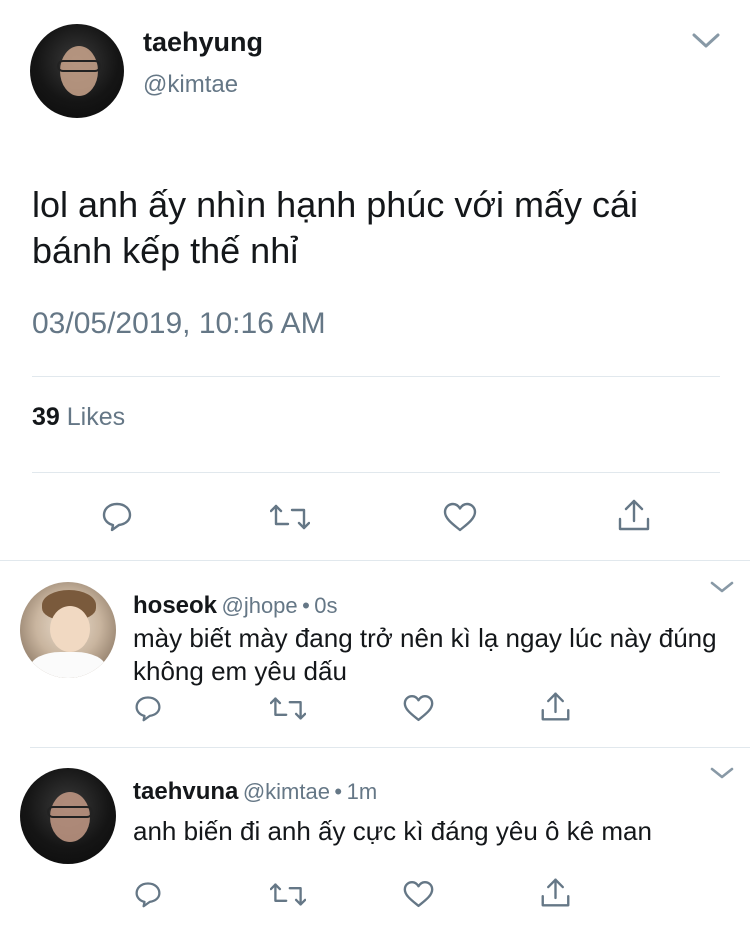 Image resolution: width=750 pixels, height=937 pixels. What do you see at coordinates (96, 417) in the screenshot?
I see `likes-label: Likes` at bounding box center [96, 417].